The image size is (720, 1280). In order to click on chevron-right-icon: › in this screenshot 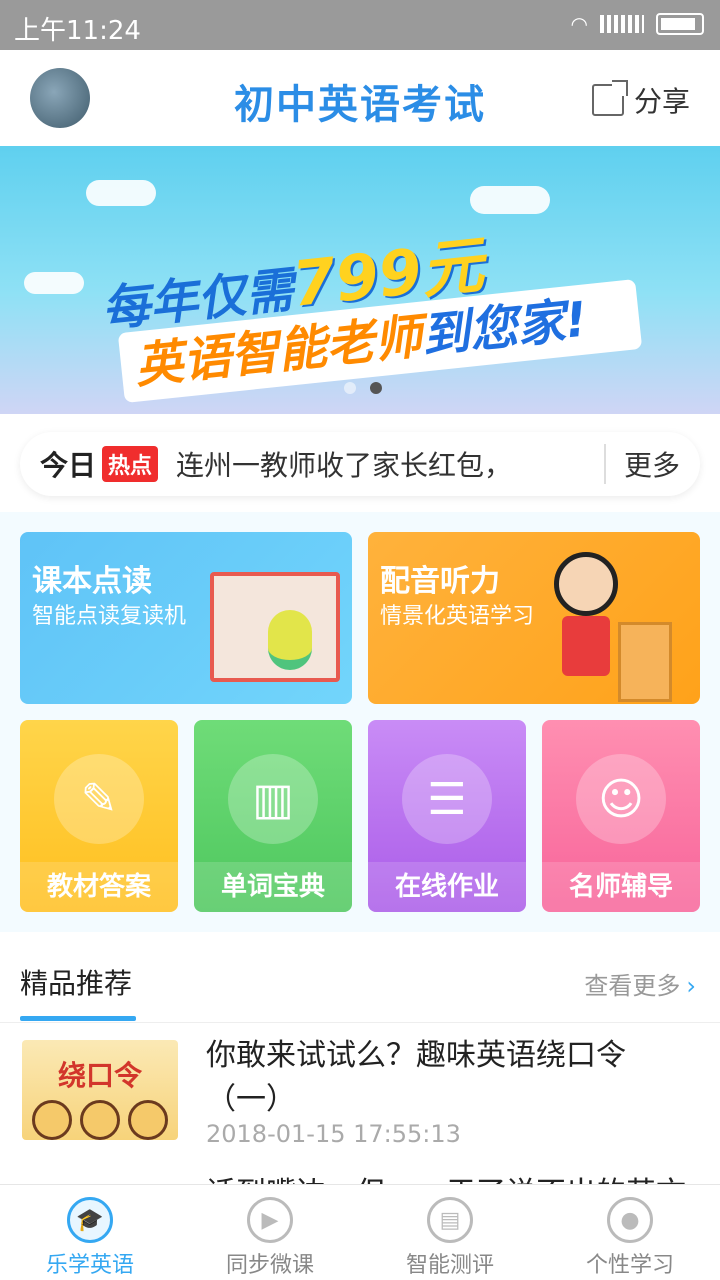, I will do `click(691, 986)`.